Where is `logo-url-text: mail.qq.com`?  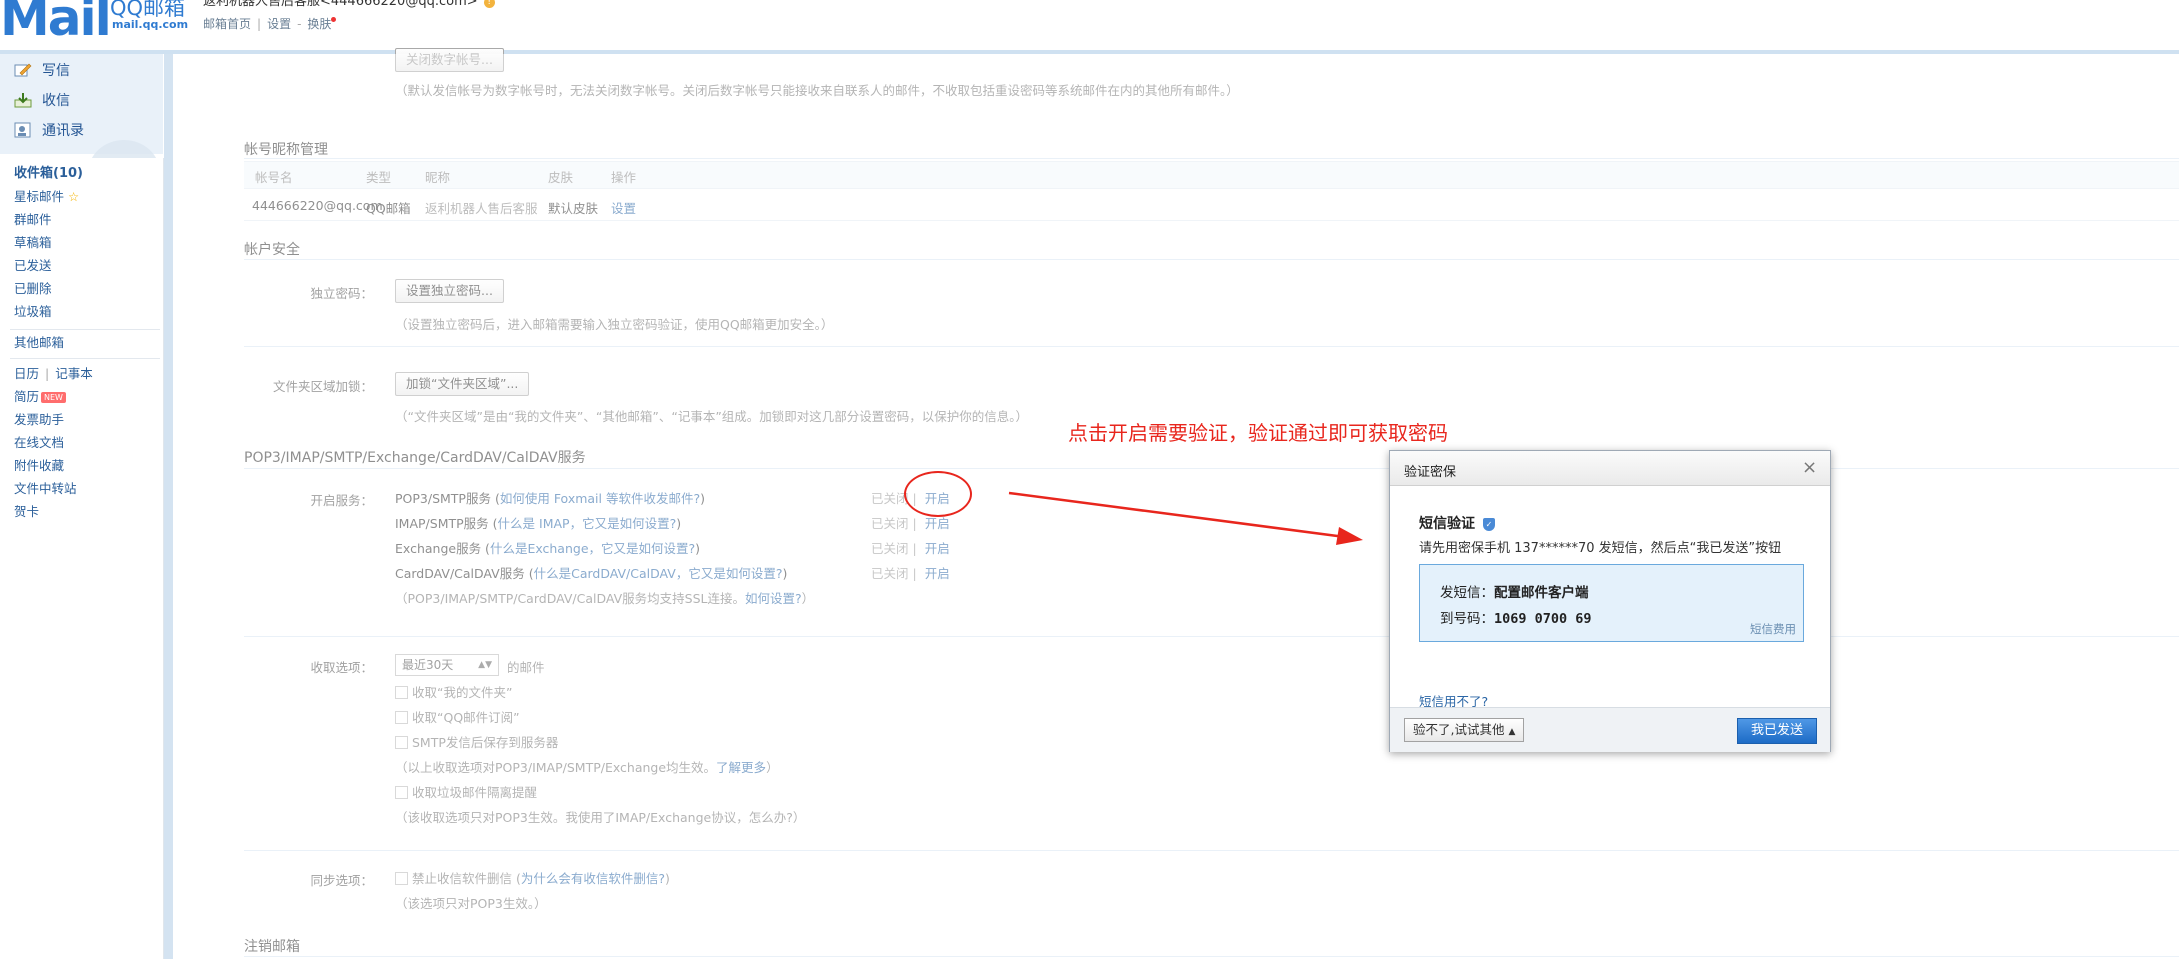 logo-url-text: mail.qq.com is located at coordinates (150, 24).